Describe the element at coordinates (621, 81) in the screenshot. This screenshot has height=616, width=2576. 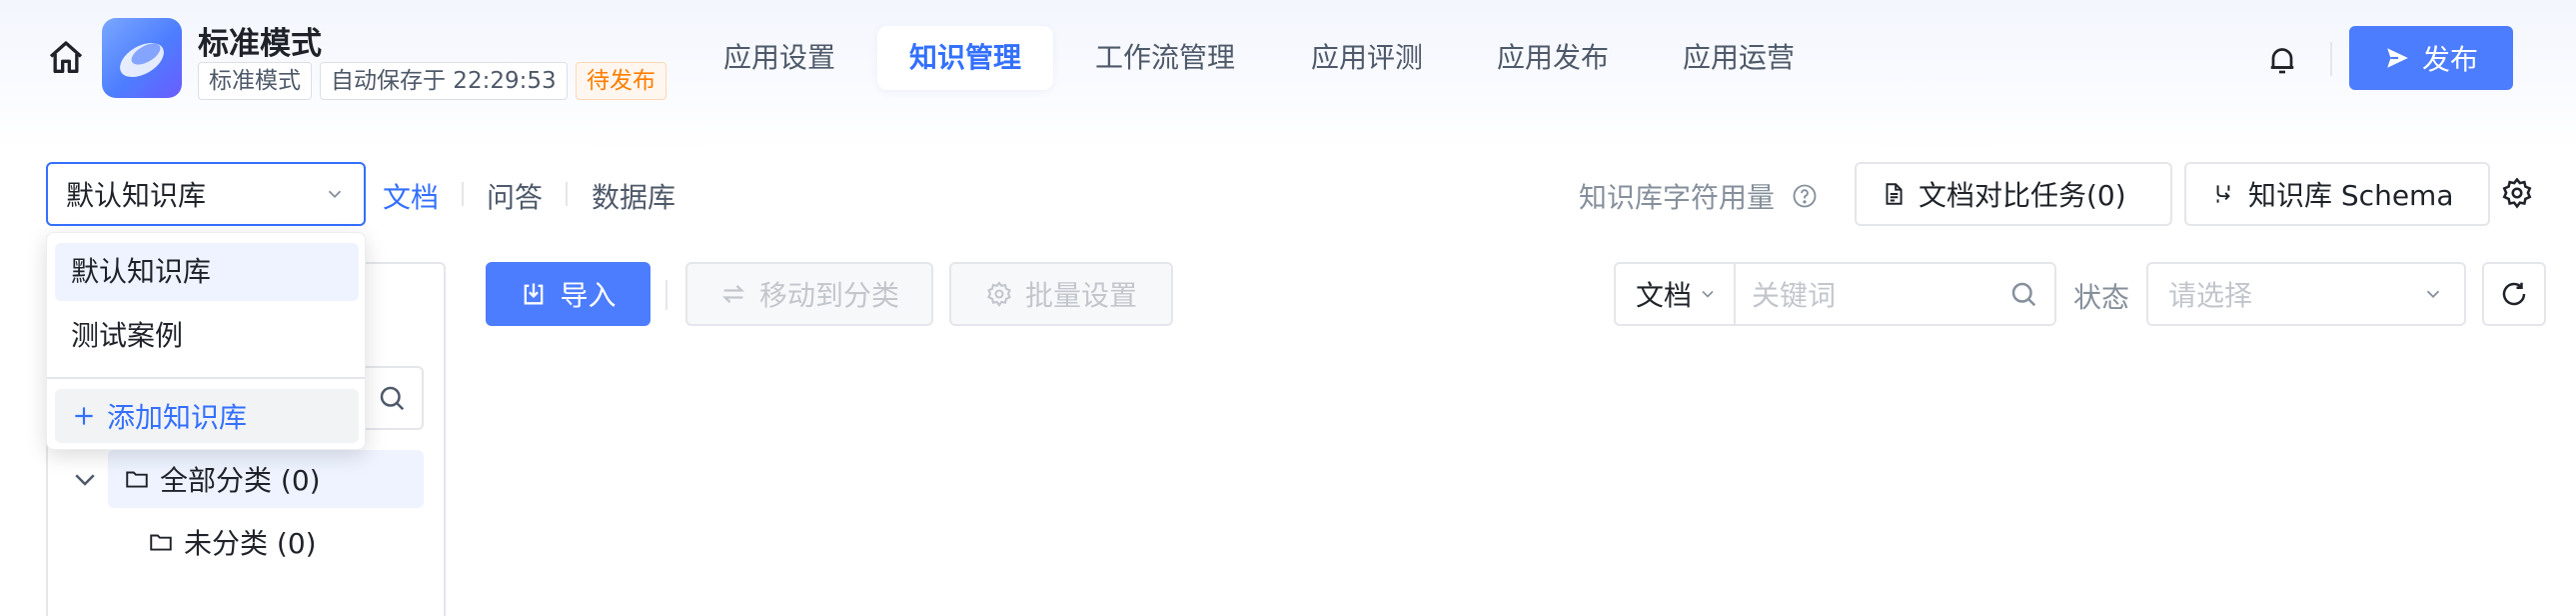
I see `status-badge: 待发布` at that location.